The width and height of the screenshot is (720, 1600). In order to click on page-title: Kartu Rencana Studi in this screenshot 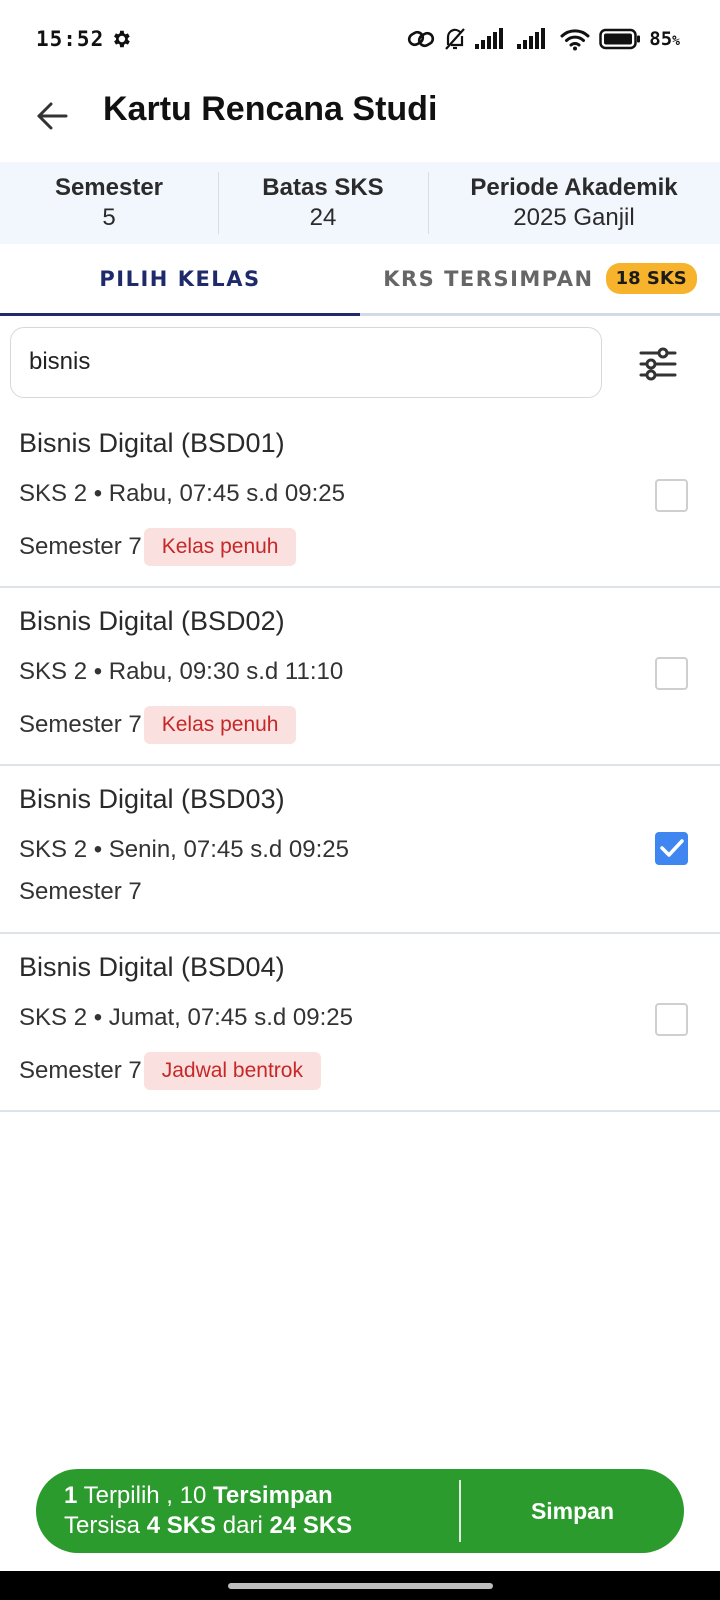, I will do `click(270, 109)`.